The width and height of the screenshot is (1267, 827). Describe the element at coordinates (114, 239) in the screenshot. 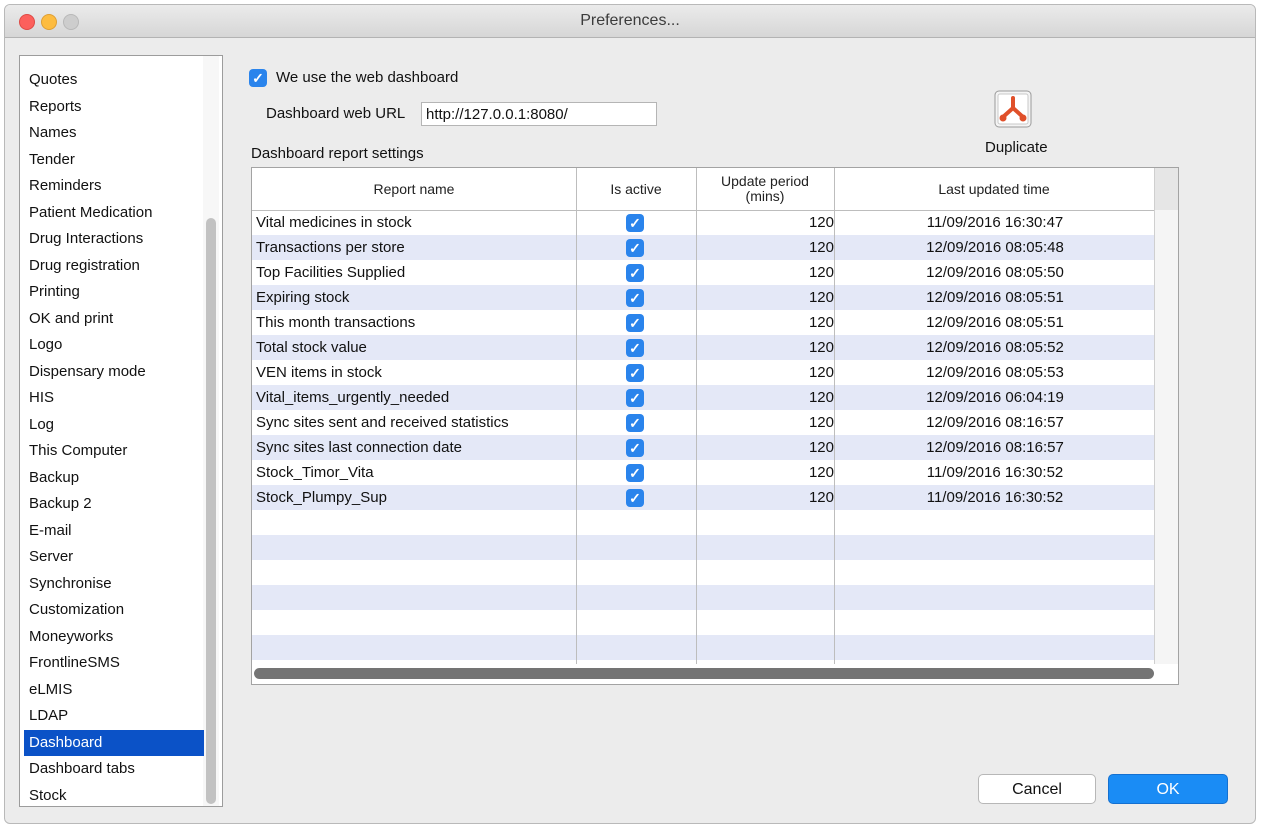

I see `sidebar-item-drug-interactions: Drug Interactions` at that location.